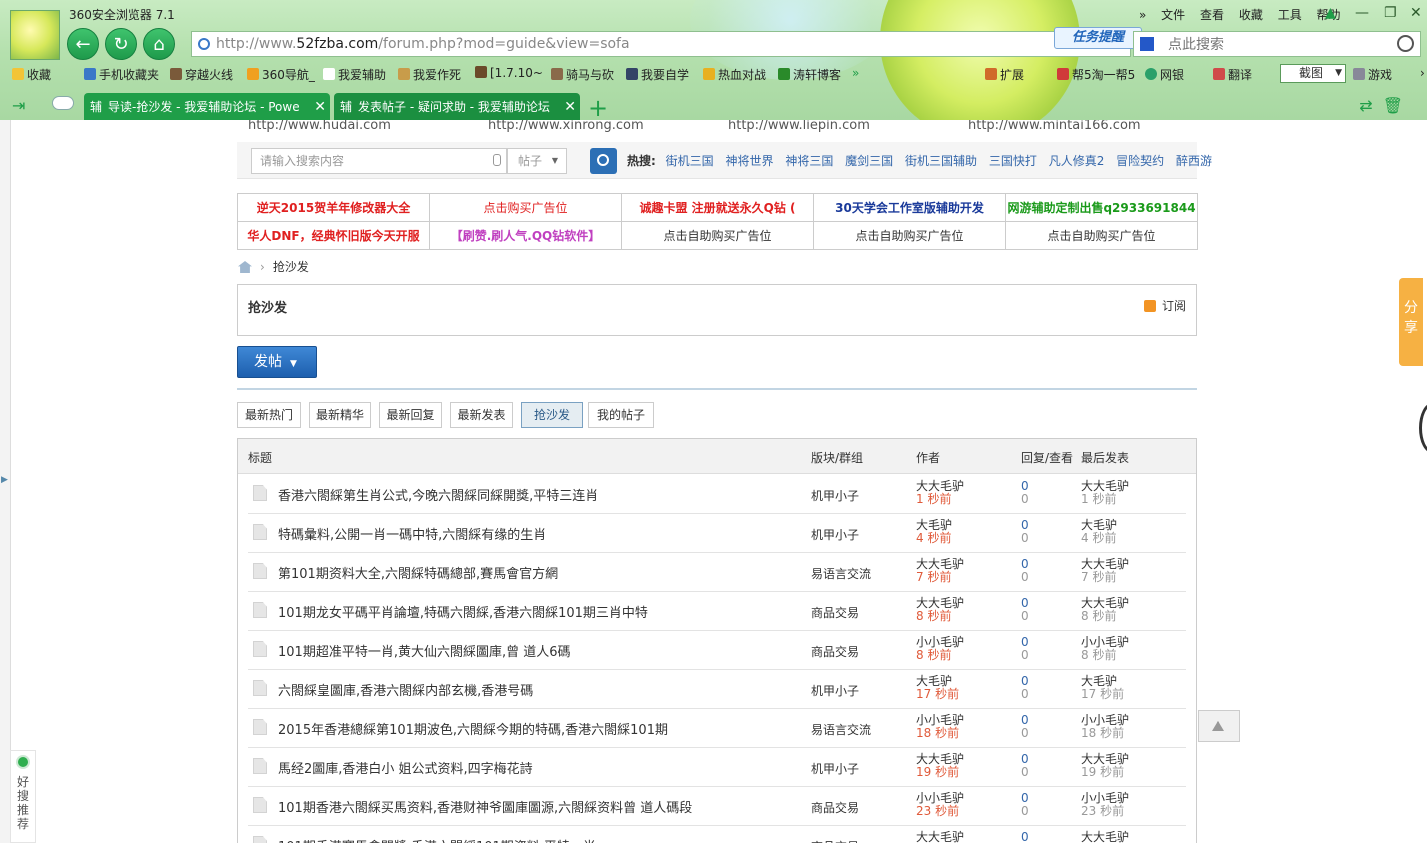  What do you see at coordinates (481, 415) in the screenshot?
I see `filter-tab: 最新发表` at bounding box center [481, 415].